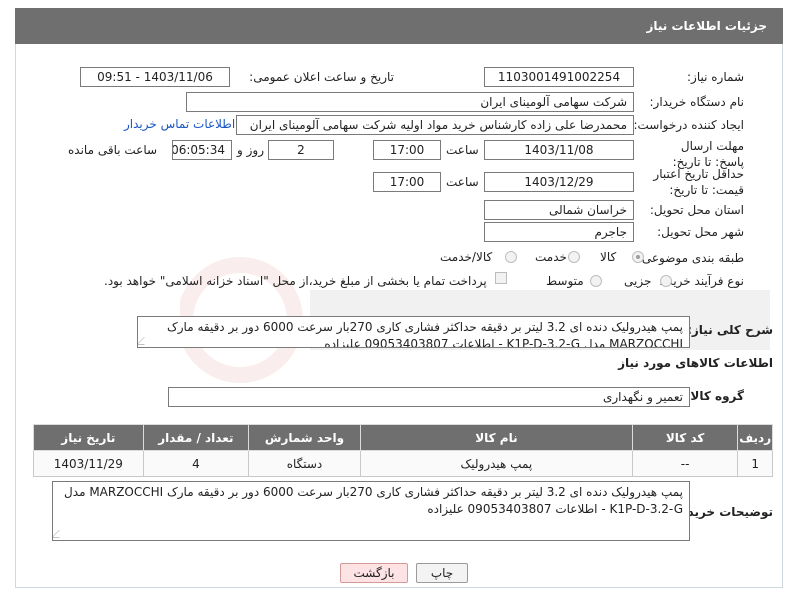 The width and height of the screenshot is (789, 598). I want to click on city-label: شهر محل تحویل:, so click(700, 232).